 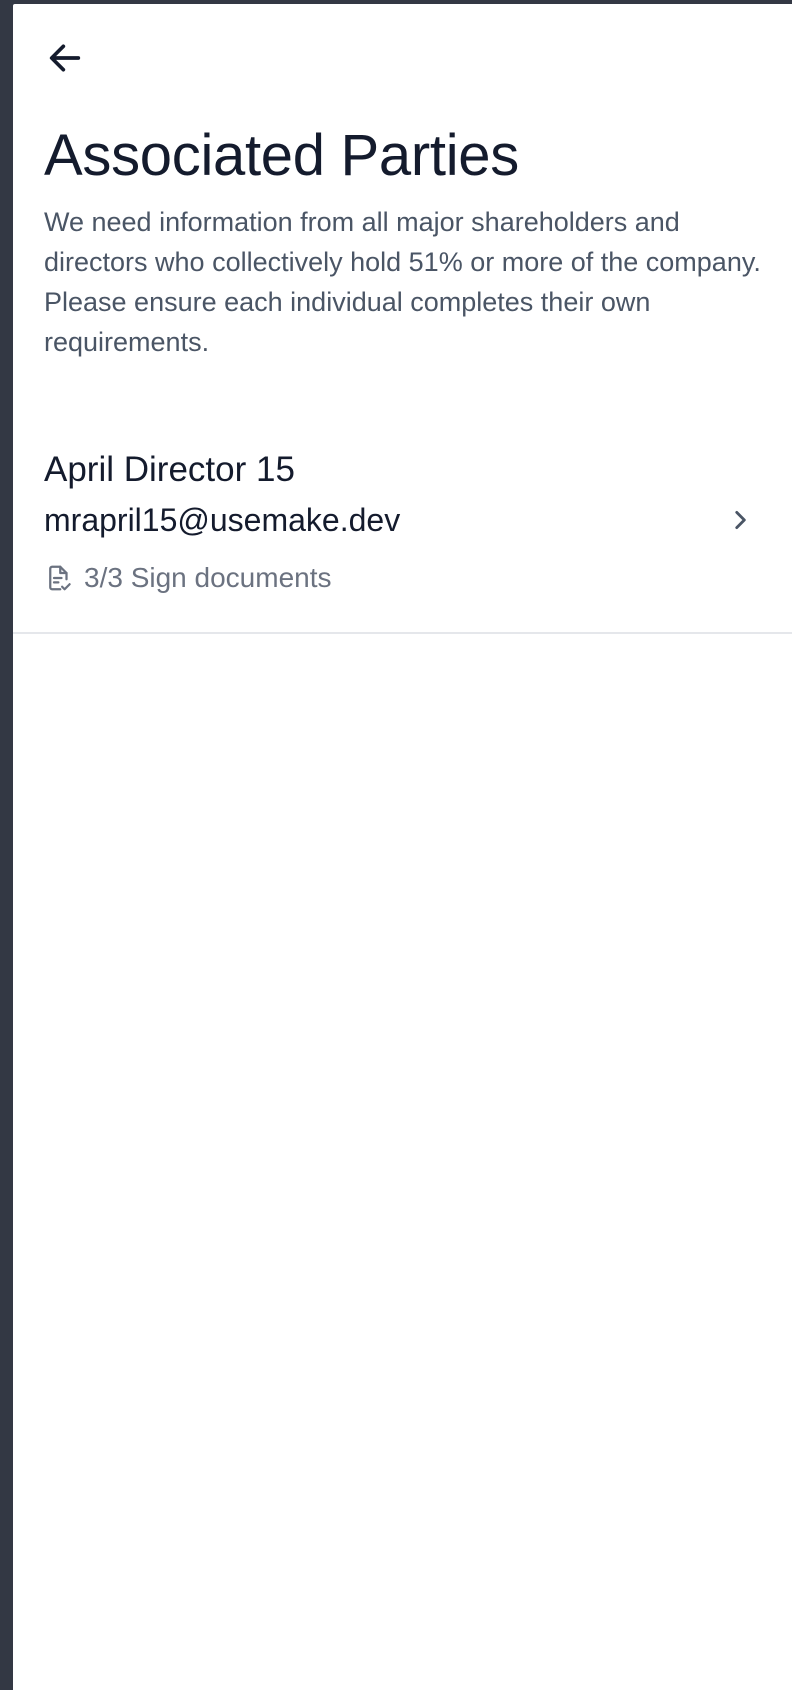 I want to click on chevron-right-icon, so click(x=740, y=520).